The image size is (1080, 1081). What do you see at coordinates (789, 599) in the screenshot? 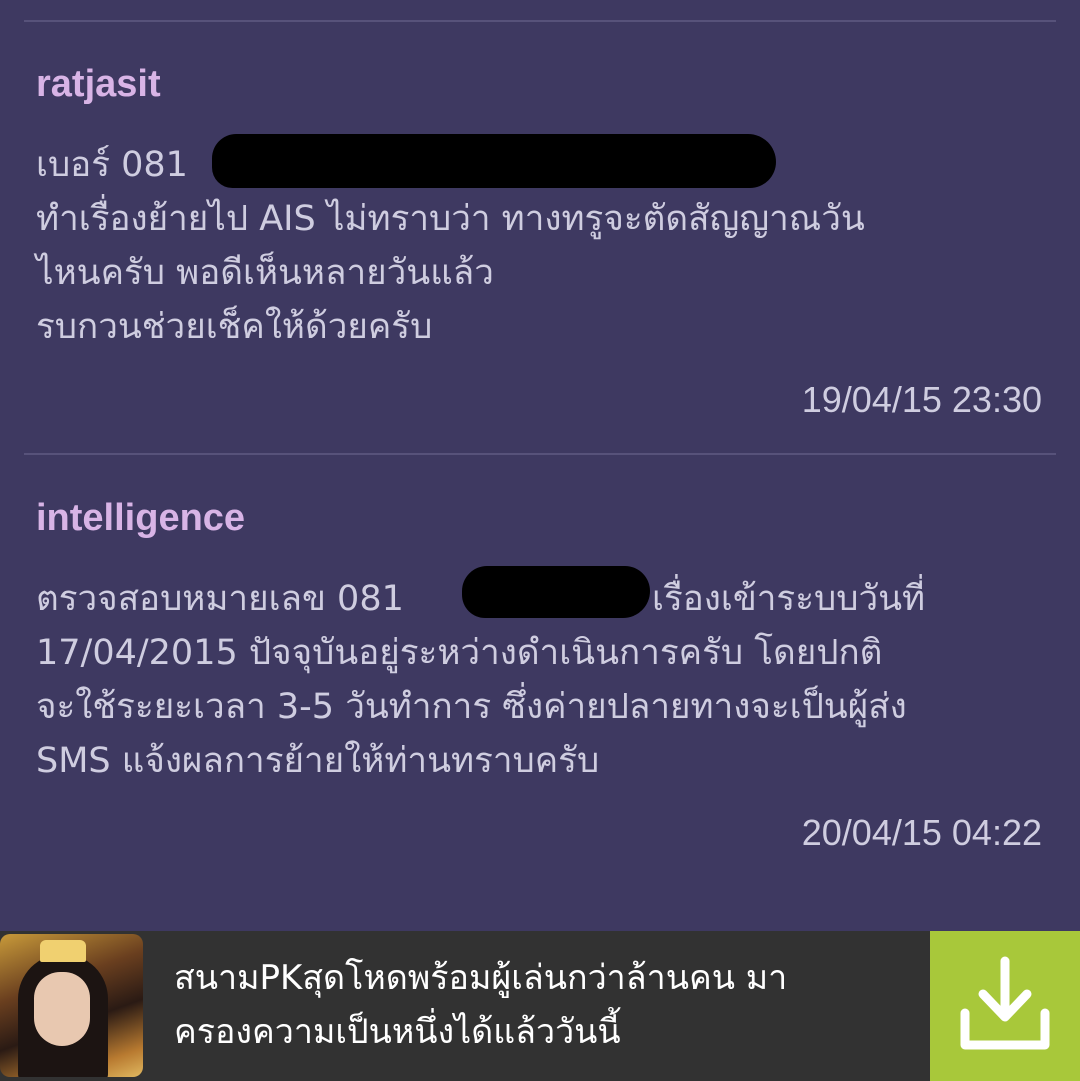
I see `comment-line: เรื่องเข้าระบบวันที่` at bounding box center [789, 599].